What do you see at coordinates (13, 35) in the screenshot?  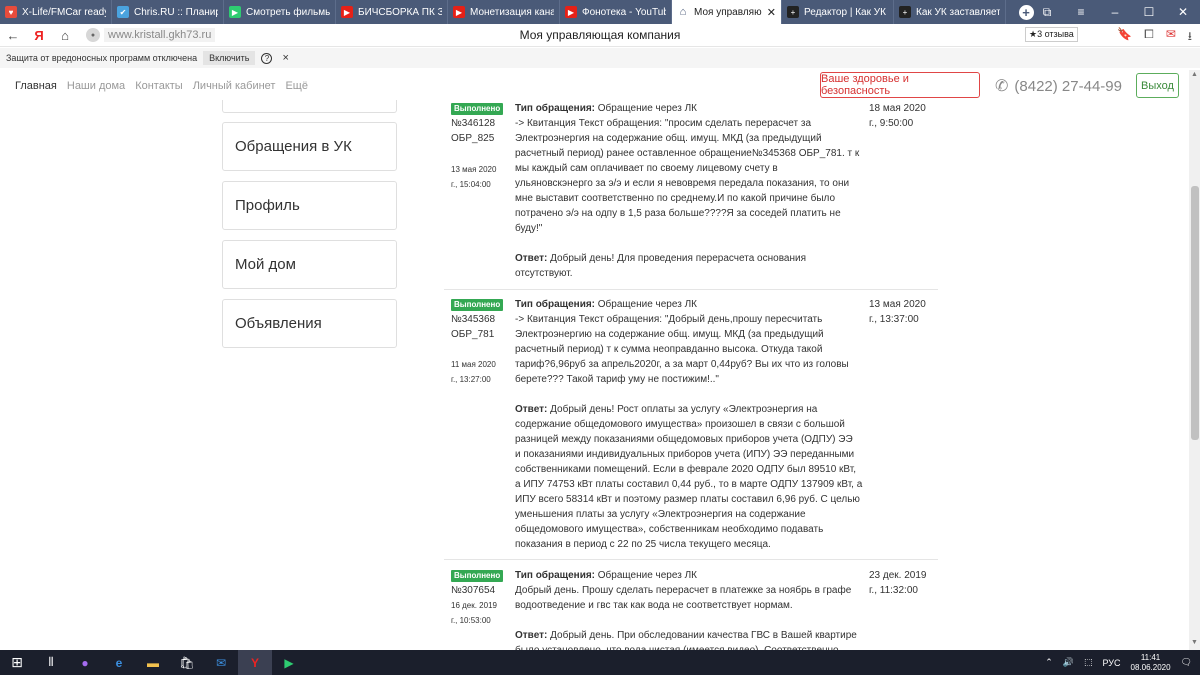 I see `back-arrow-icon: ←` at bounding box center [13, 35].